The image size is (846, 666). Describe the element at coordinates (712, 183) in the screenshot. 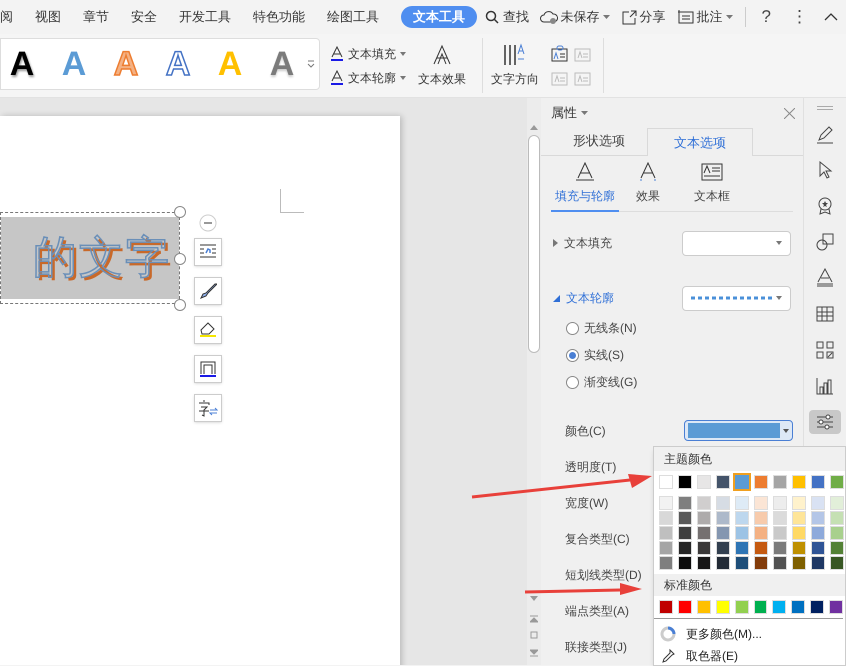

I see `panel-subtab: 文本框` at that location.